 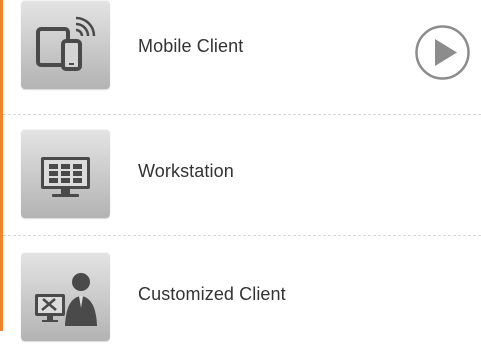 I want to click on menu-item-label: Customized Client, so click(x=212, y=294).